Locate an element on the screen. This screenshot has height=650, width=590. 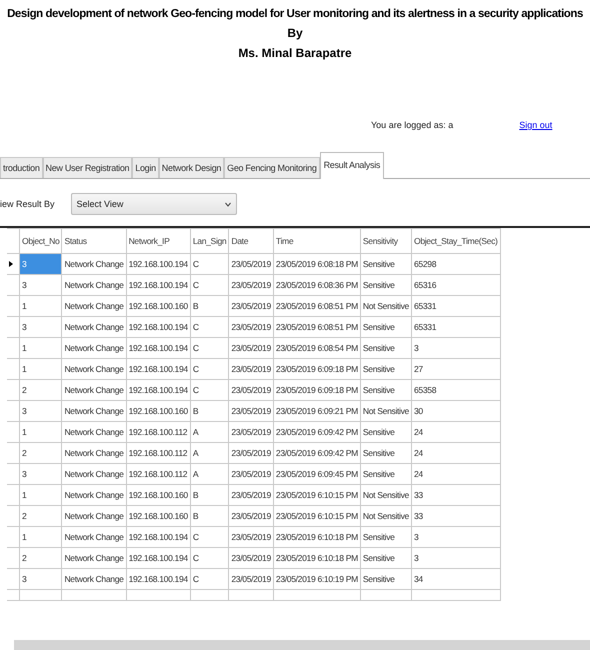
tab: Login is located at coordinates (145, 167).